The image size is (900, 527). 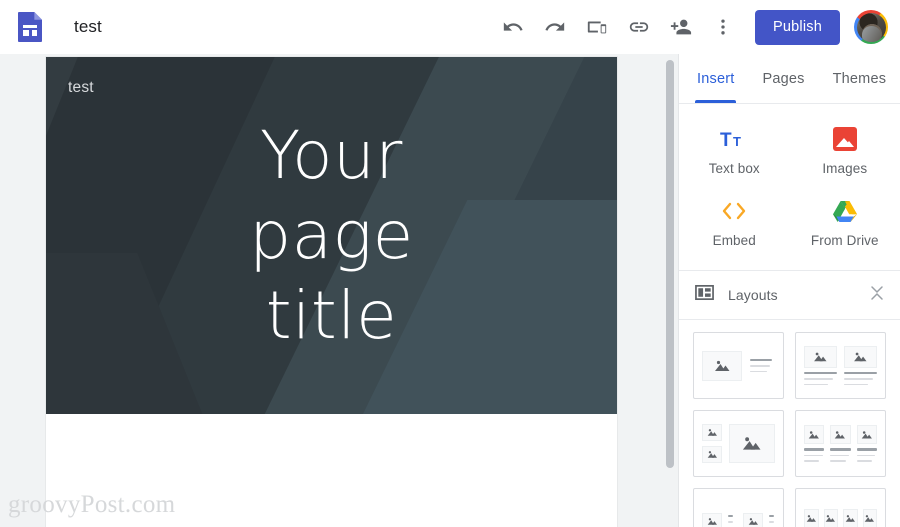 I want to click on layouts-section-title: Layouts, so click(x=753, y=295).